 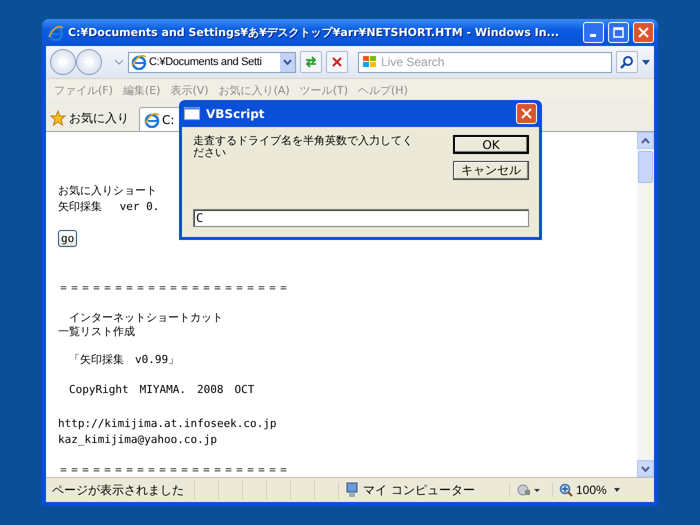 I want to click on page-text: 一覧リスト作成, so click(x=97, y=332).